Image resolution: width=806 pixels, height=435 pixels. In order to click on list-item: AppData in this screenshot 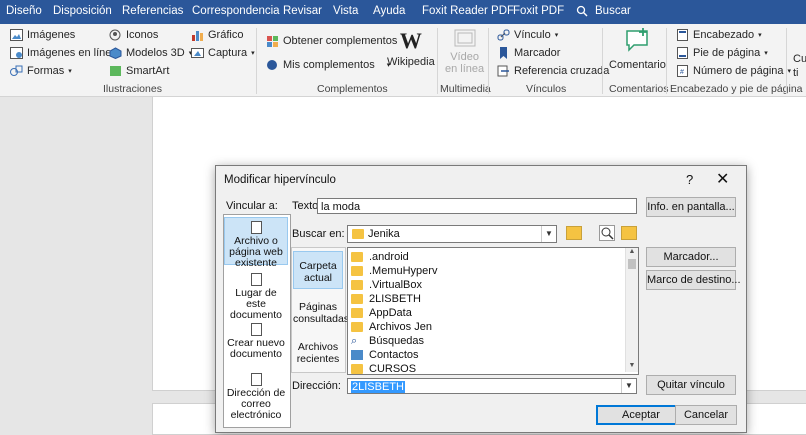, I will do `click(381, 313)`.